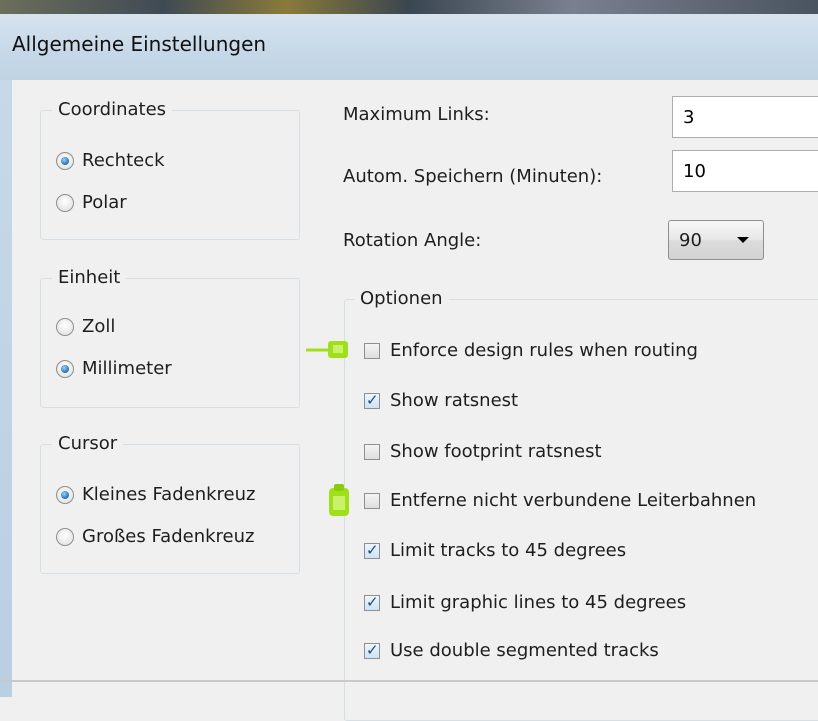  Describe the element at coordinates (327, 349) in the screenshot. I see `arrow-marker-icon` at that location.